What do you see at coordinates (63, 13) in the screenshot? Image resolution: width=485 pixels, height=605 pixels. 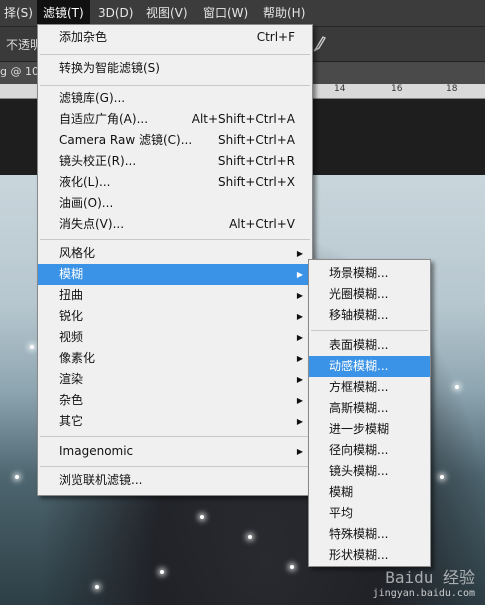 I see `menu-filter: 滤镜(T)` at bounding box center [63, 13].